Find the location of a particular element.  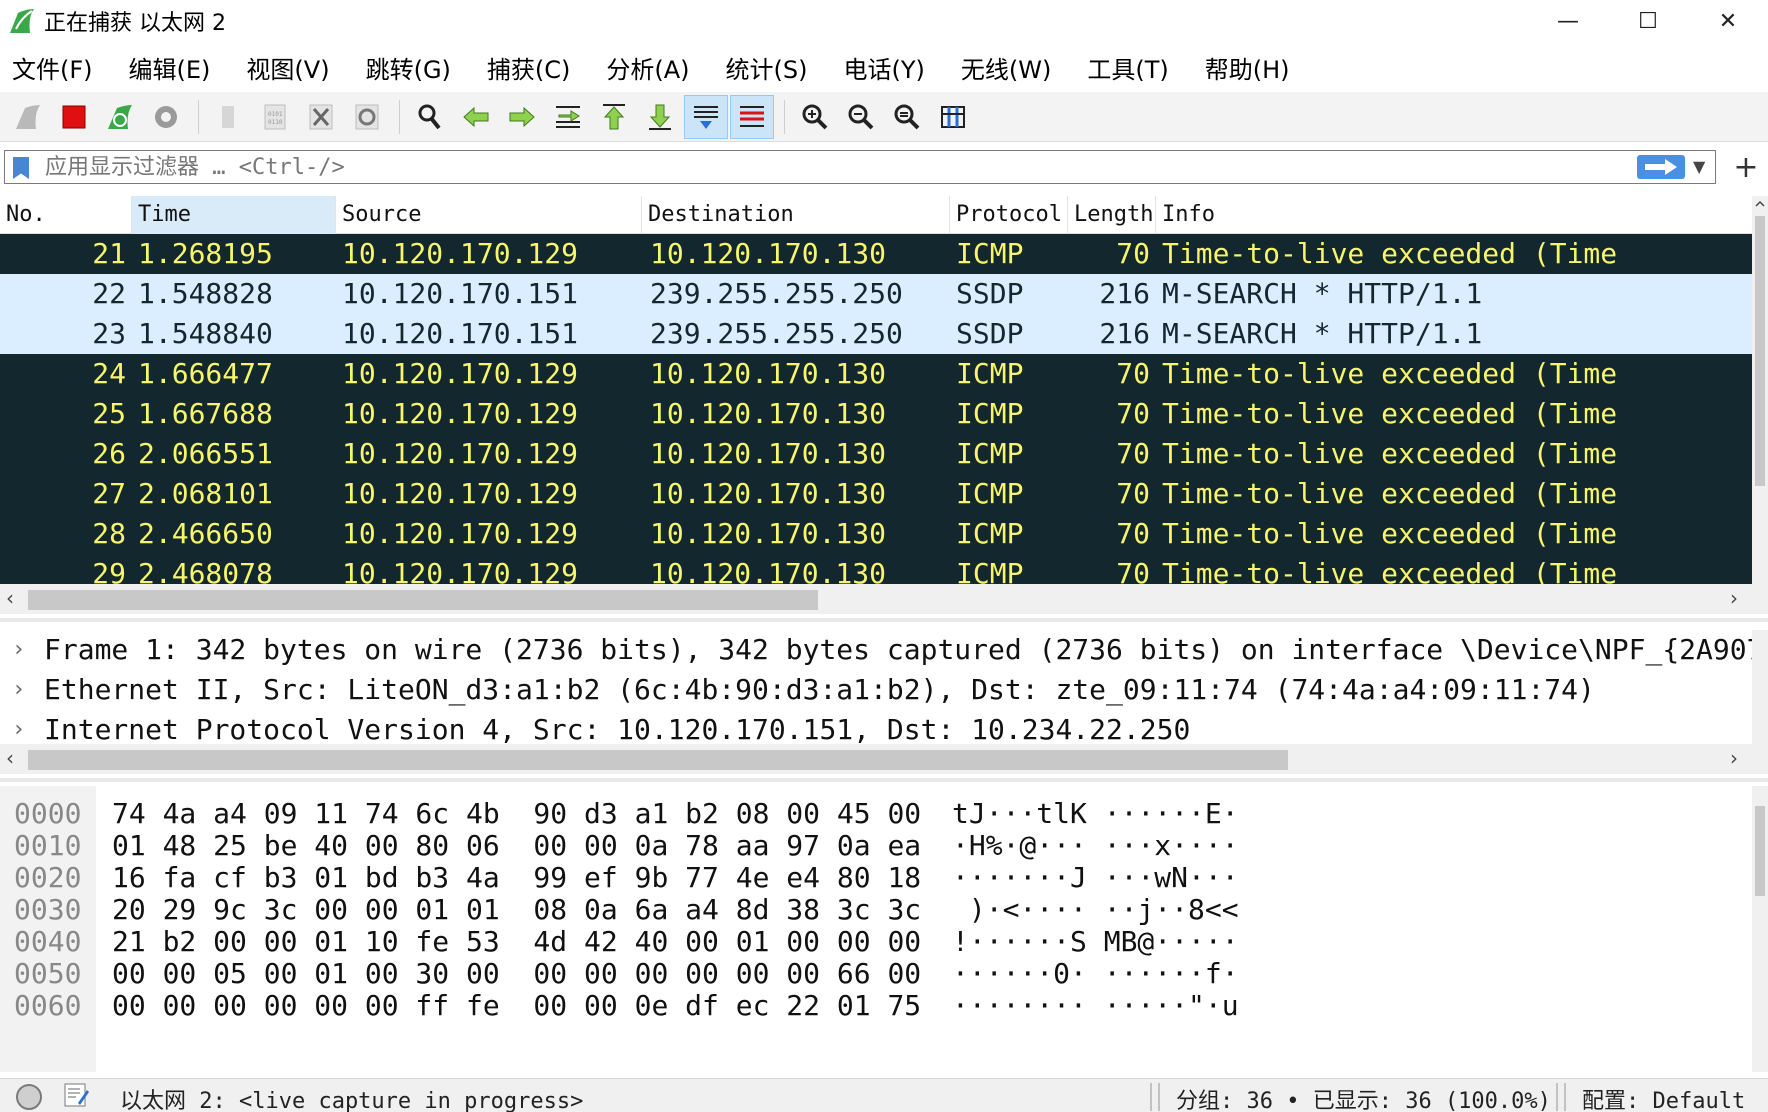

column-header-info: Info is located at coordinates (1454, 215).